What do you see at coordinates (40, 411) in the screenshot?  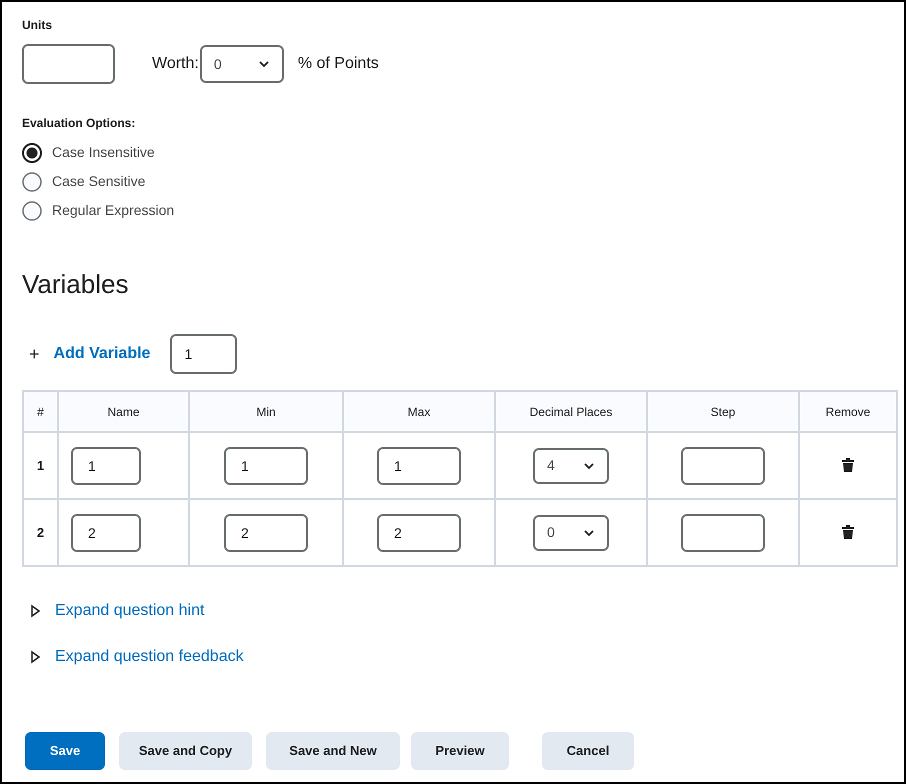 I see `column-header: #` at bounding box center [40, 411].